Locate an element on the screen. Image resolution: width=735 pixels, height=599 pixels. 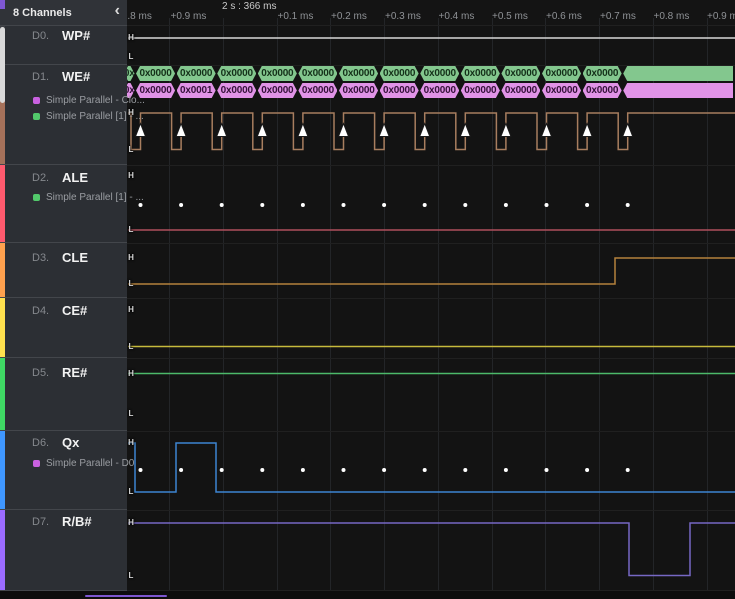
corner-accent is located at coordinates (2, 4).